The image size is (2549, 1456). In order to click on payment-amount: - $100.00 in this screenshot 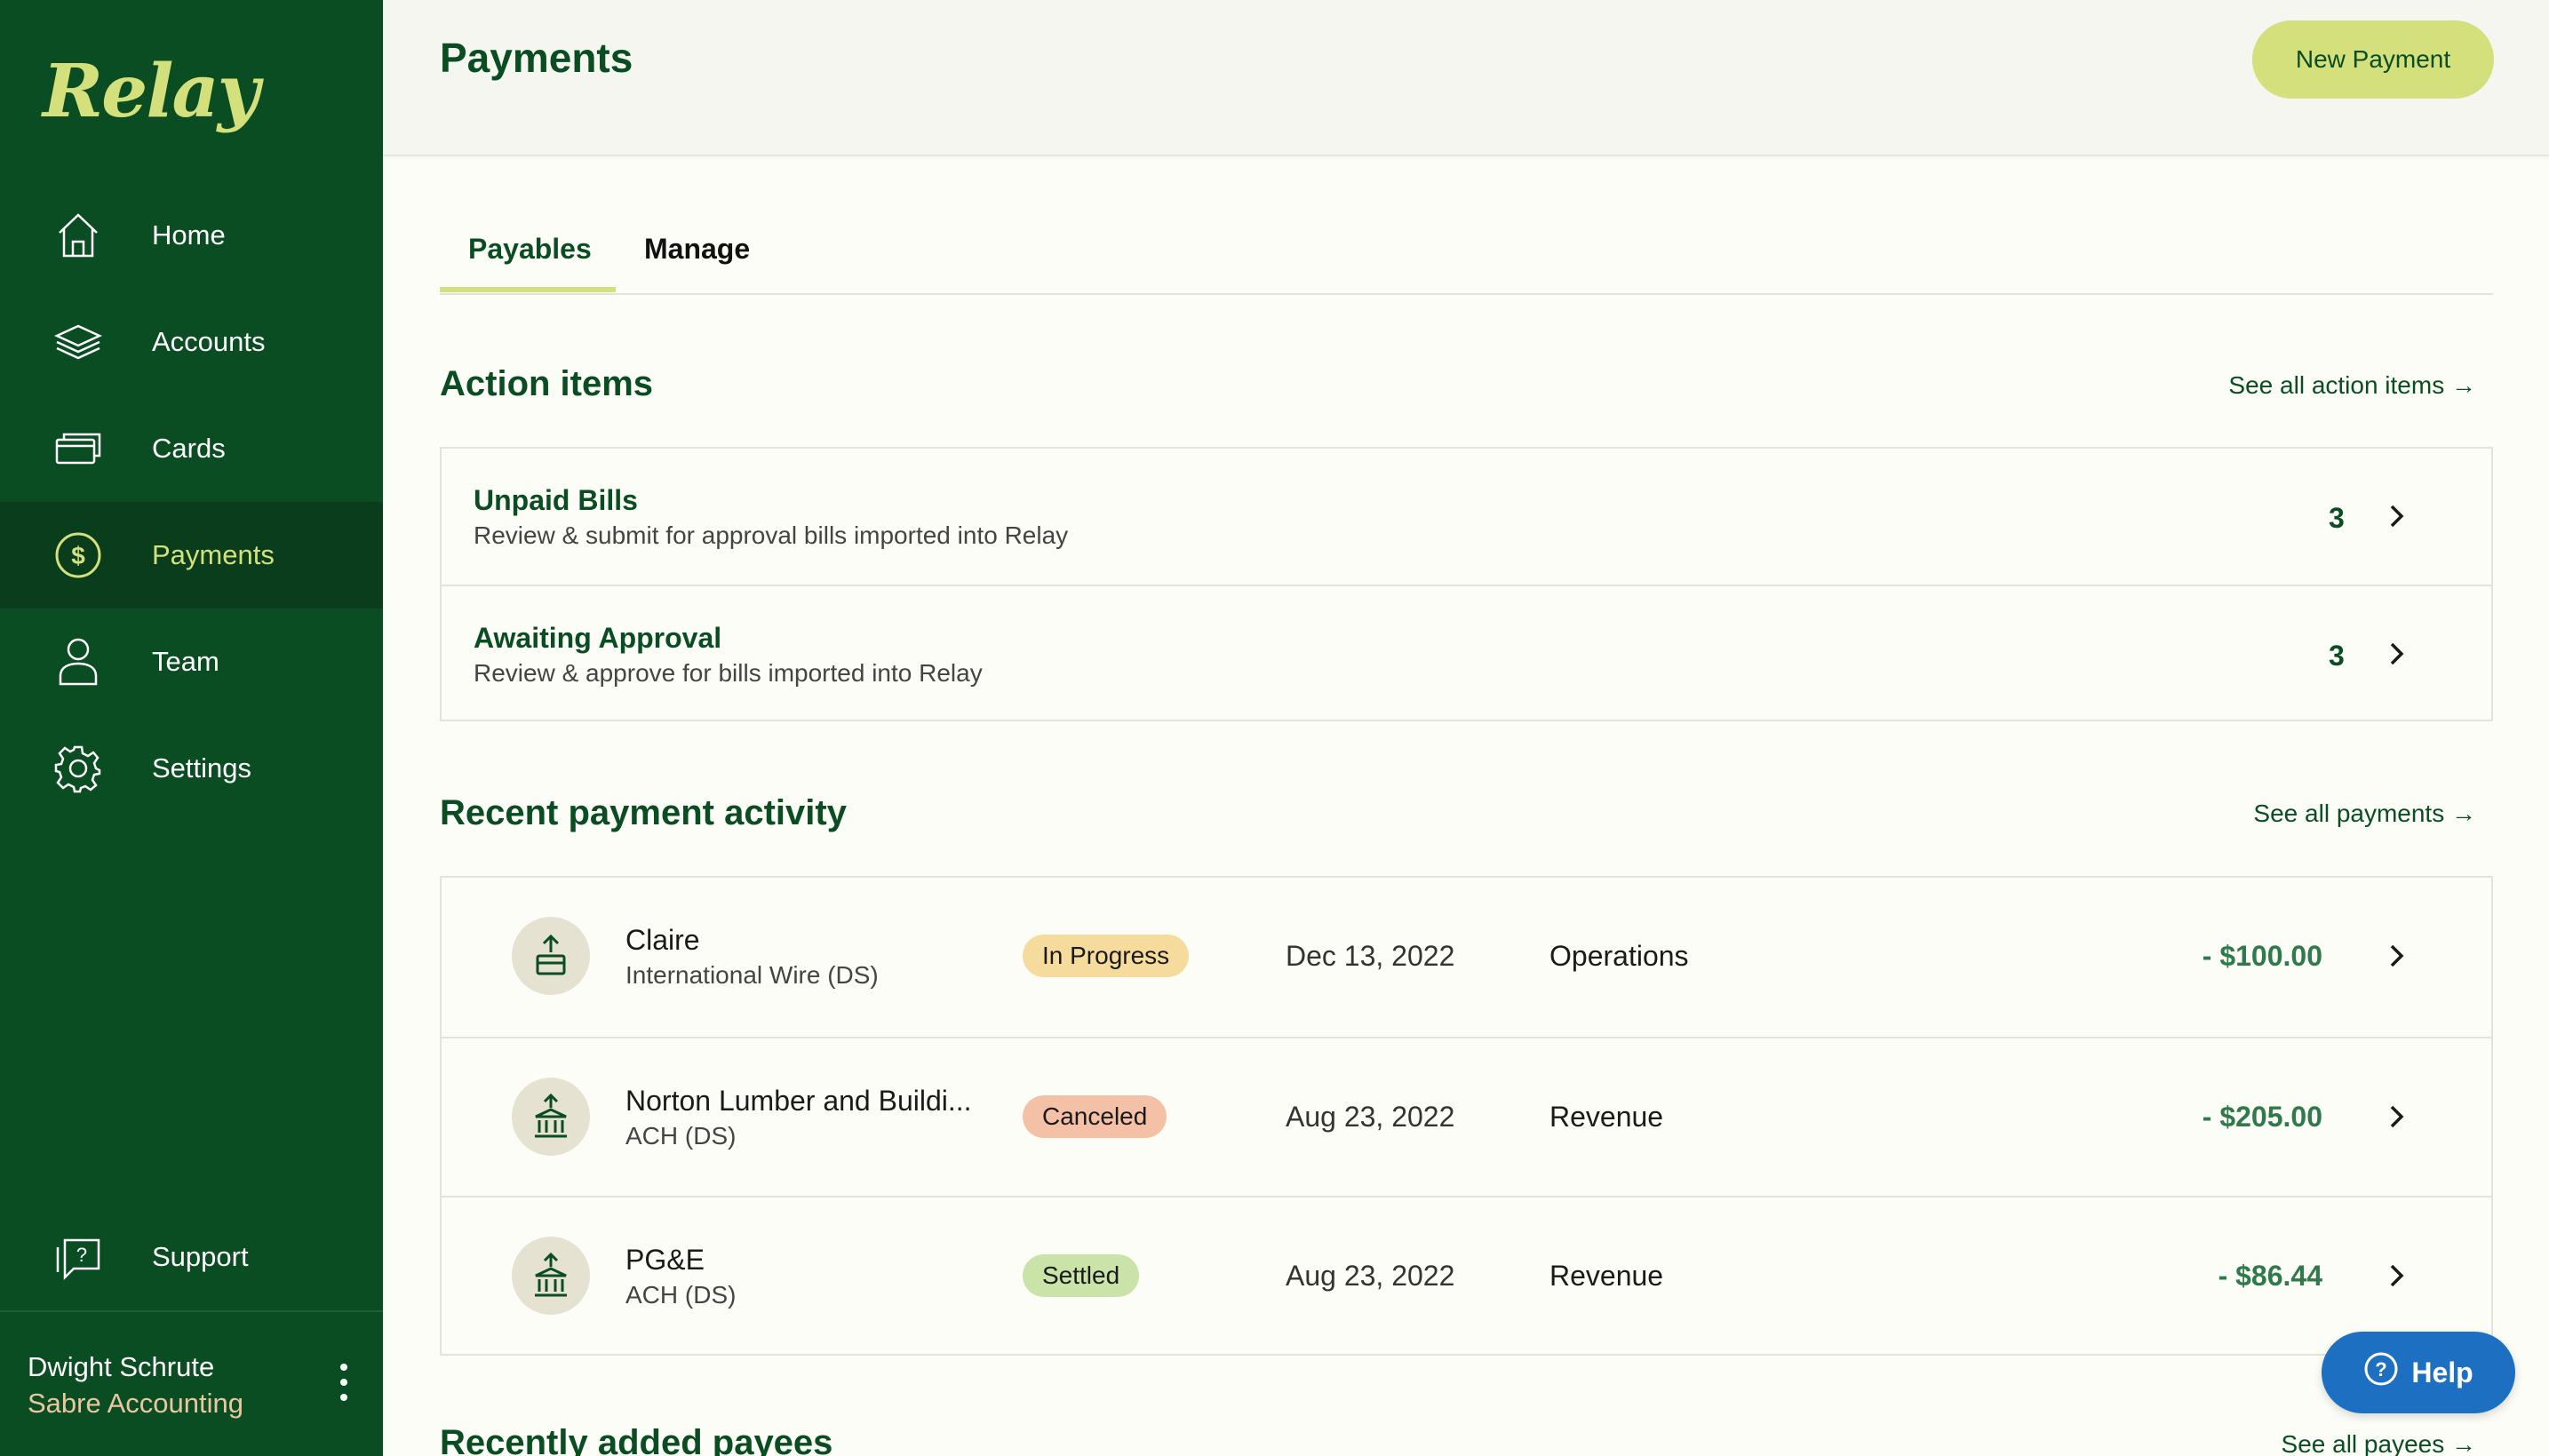, I will do `click(2262, 956)`.